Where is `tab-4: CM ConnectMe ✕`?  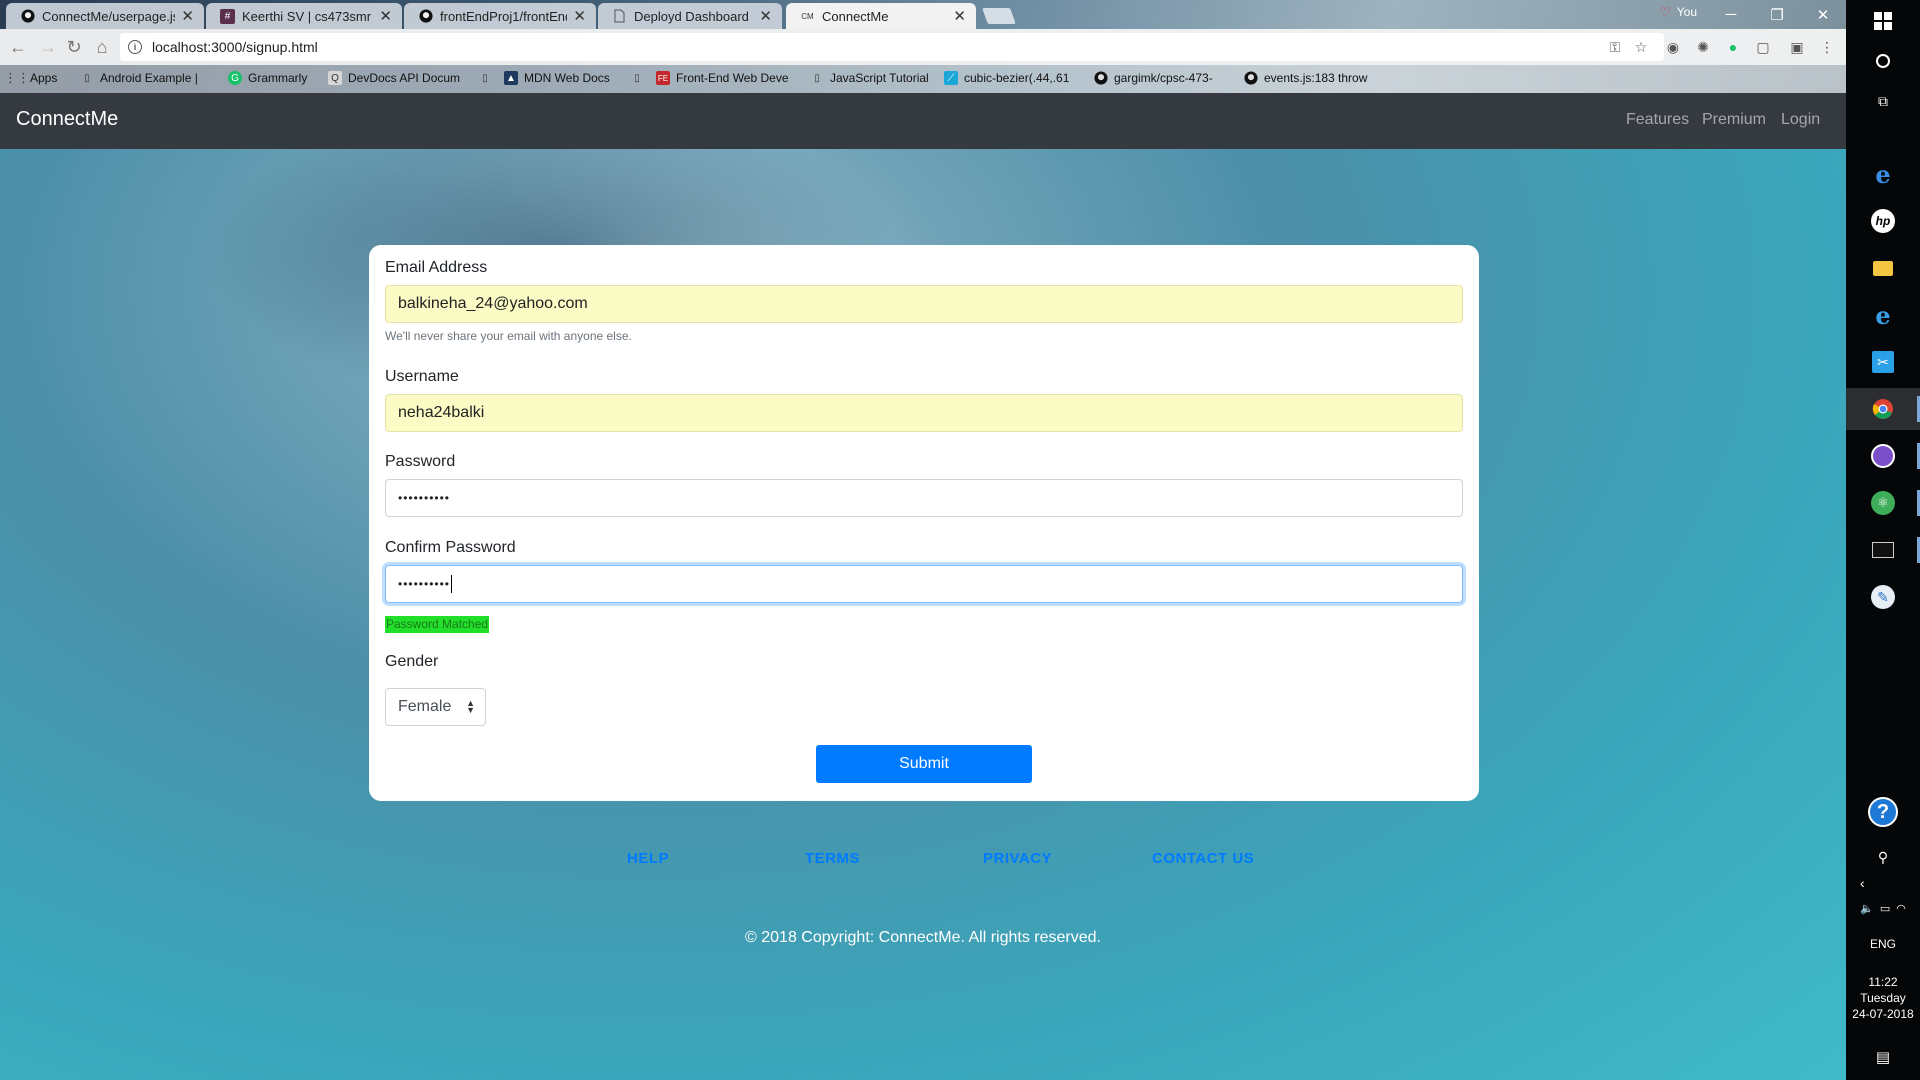 tab-4: CM ConnectMe ✕ is located at coordinates (881, 16).